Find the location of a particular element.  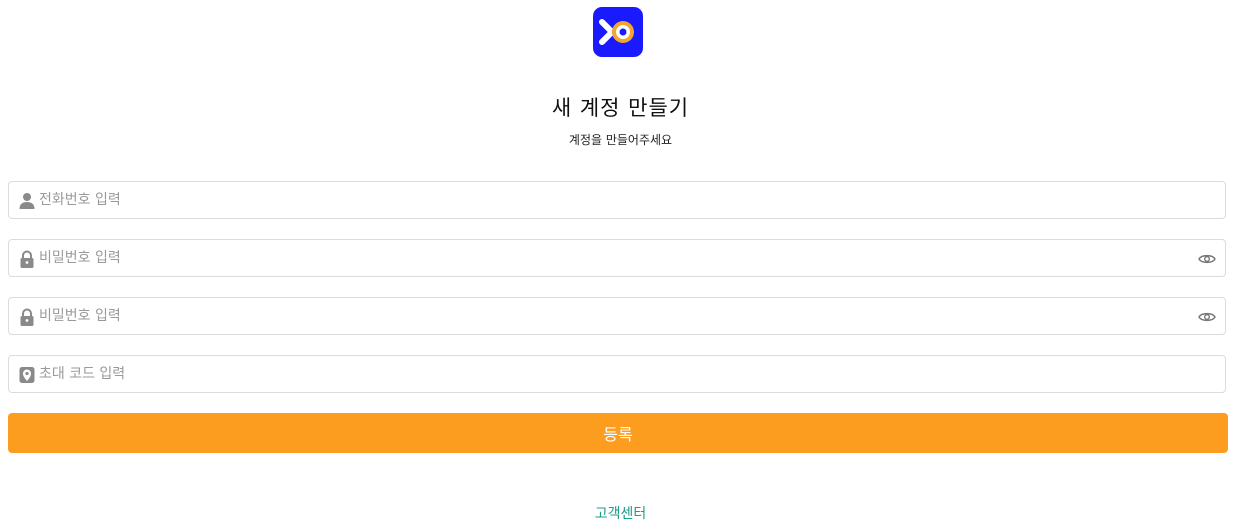

password-confirm-input is located at coordinates (609, 316).